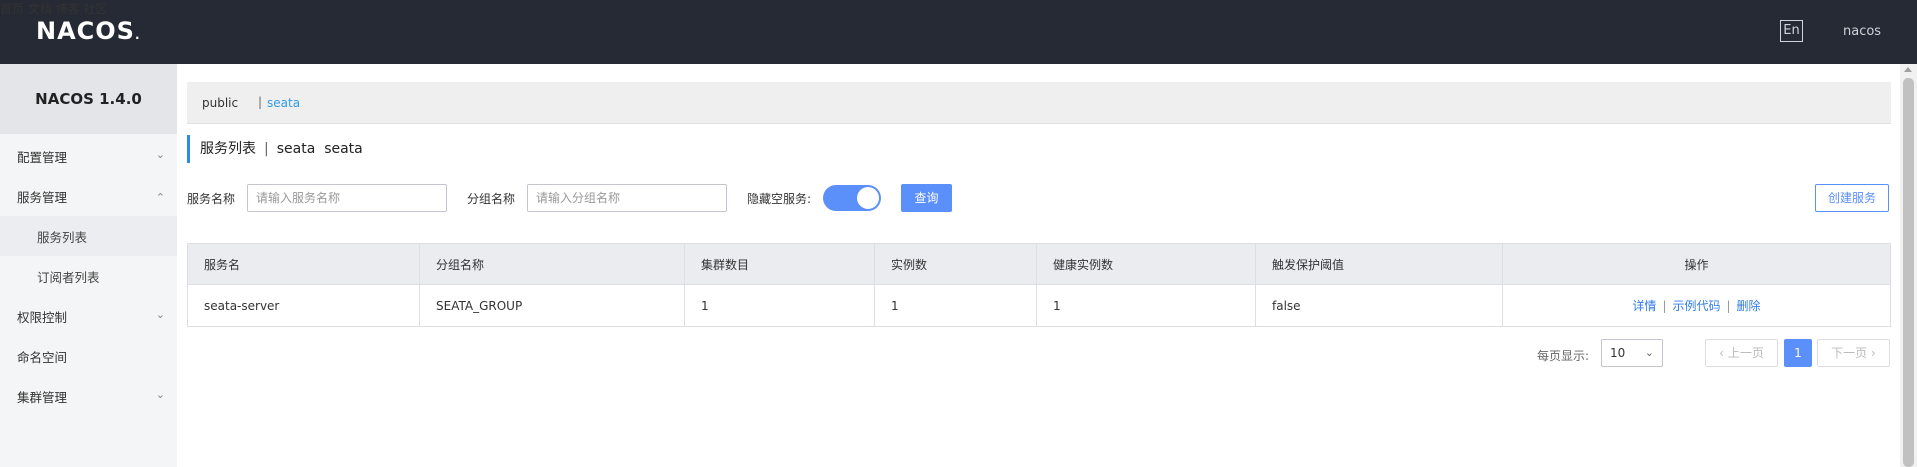 The height and width of the screenshot is (467, 1917). I want to click on namespace-seata-link: seata, so click(283, 103).